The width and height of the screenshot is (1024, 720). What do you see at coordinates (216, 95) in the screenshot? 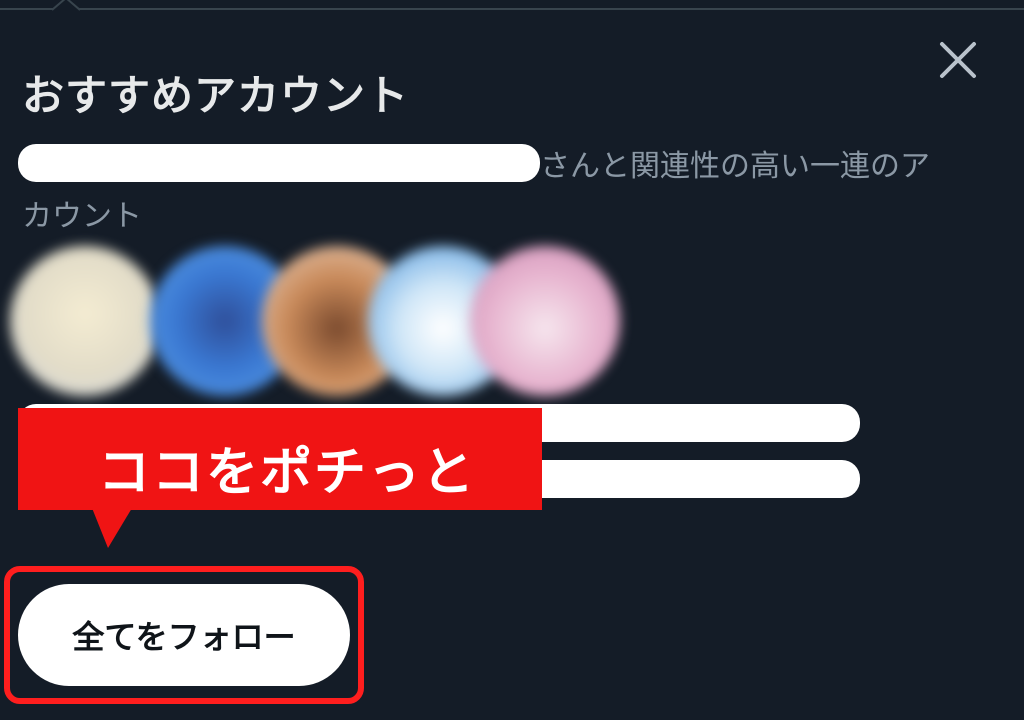
I see `modal-title: おすすめアカウント` at bounding box center [216, 95].